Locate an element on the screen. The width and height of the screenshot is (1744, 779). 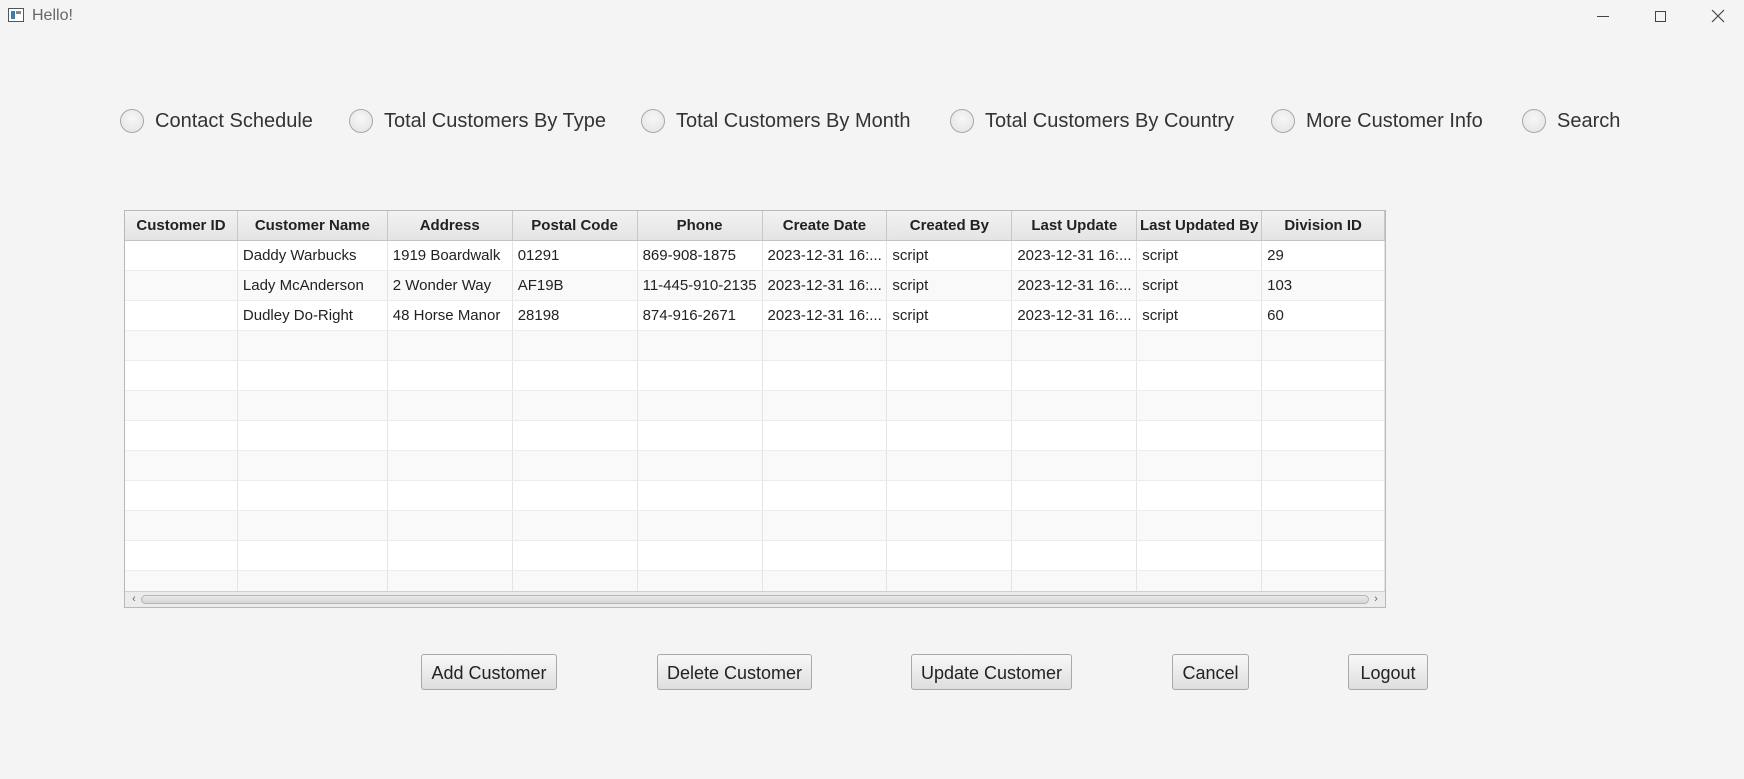
radio-label: Contact Schedule is located at coordinates (234, 120).